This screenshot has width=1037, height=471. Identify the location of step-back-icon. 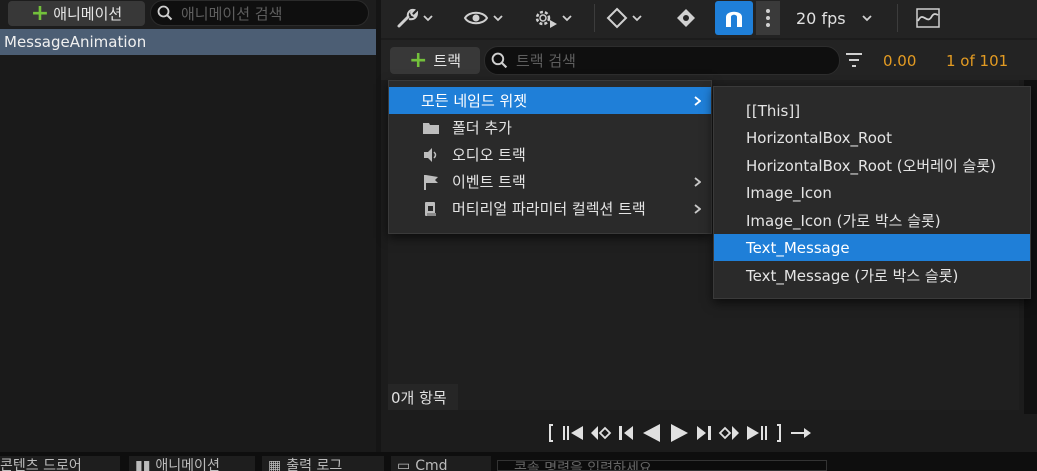
(626, 433).